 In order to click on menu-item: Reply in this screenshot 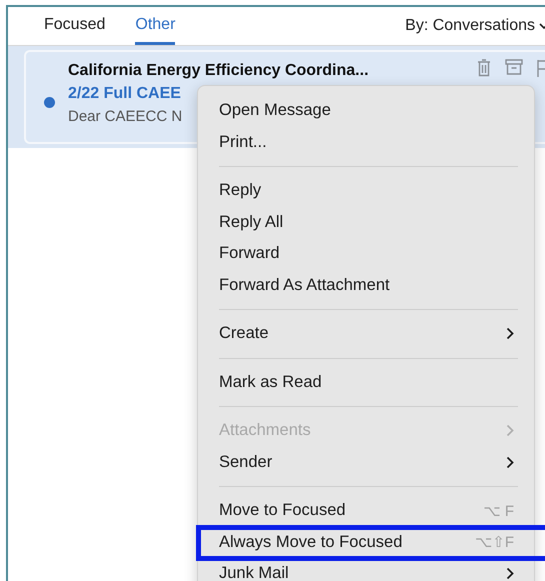, I will do `click(366, 190)`.